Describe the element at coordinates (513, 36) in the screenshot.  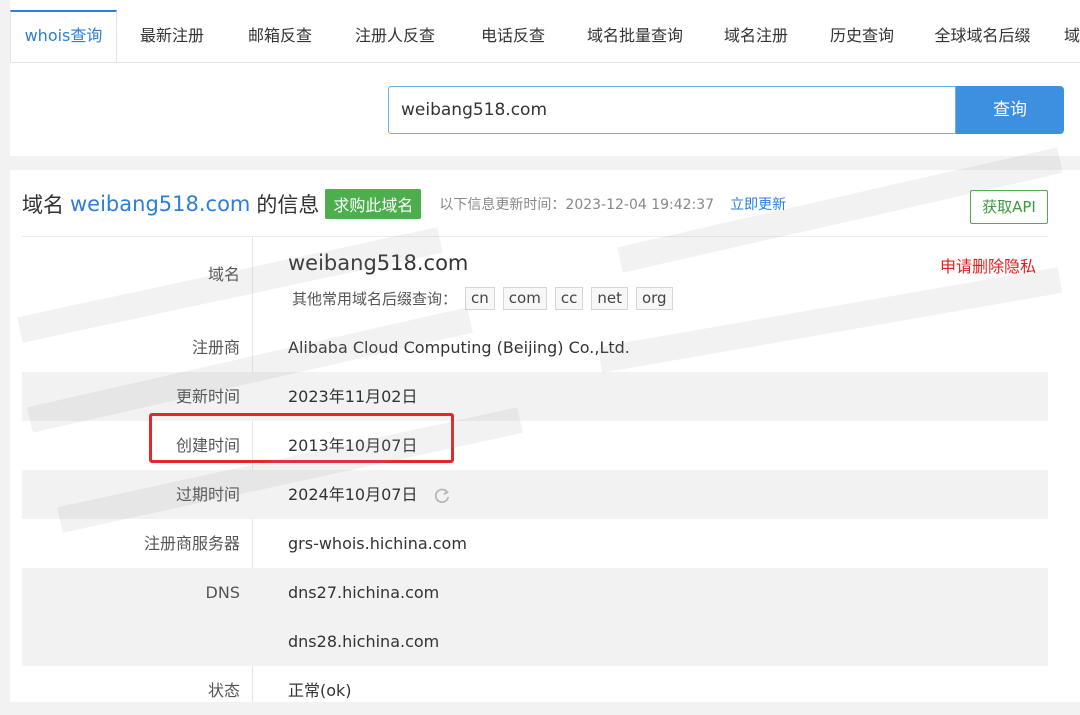
I see `tab-phone-reverse: 电话反查` at that location.